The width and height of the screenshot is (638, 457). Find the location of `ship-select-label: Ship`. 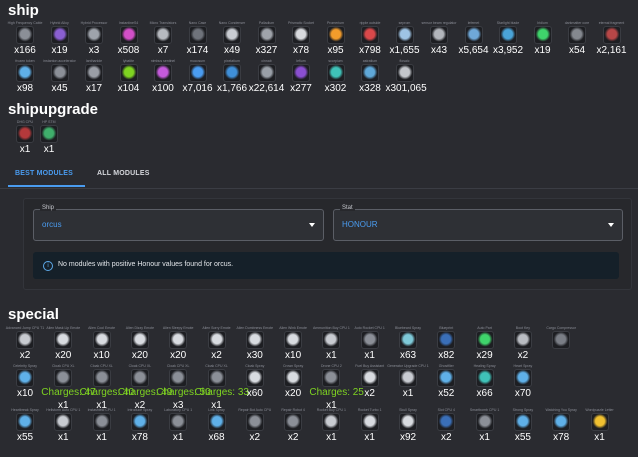

ship-select-label: Ship is located at coordinates (48, 208).